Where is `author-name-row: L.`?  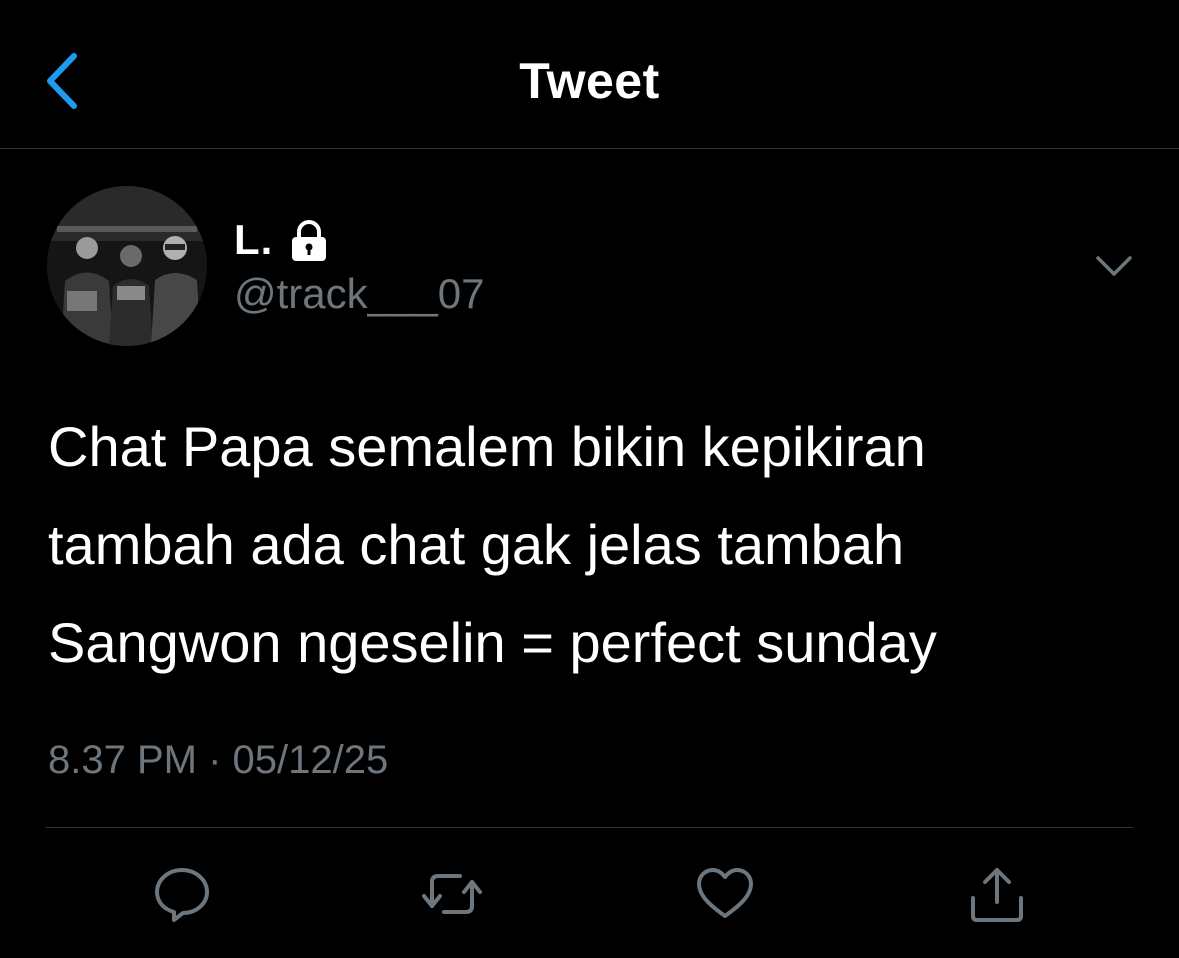
author-name-row: L. is located at coordinates (282, 240).